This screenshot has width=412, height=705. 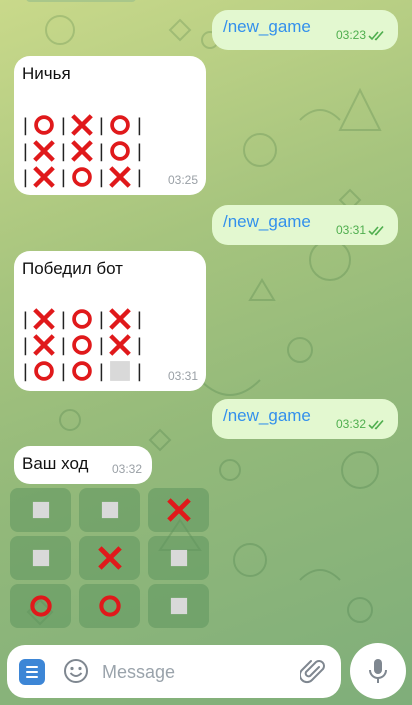 I want to click on outgoing-message-new-game: /new_game 03:32, so click(x=305, y=419).